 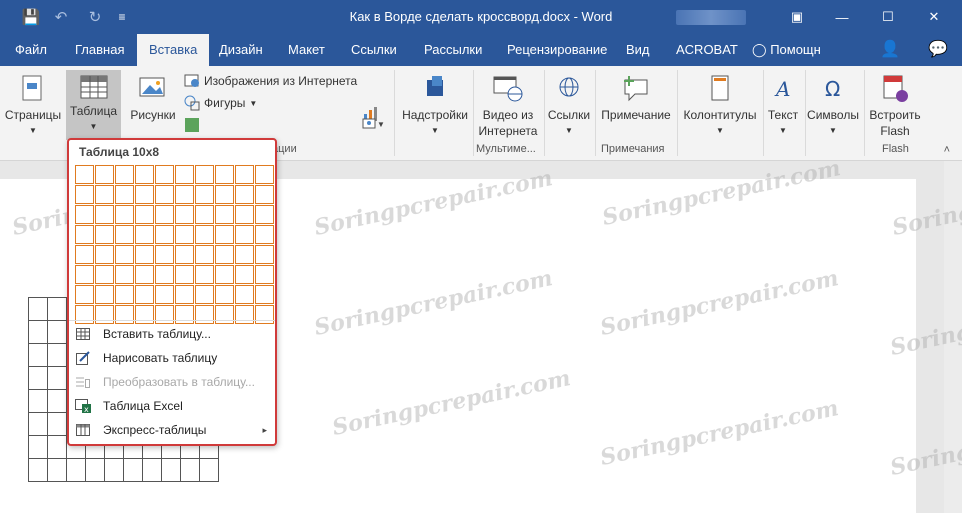 I want to click on tell-me-box: ◯ Помощн, so click(x=786, y=50).